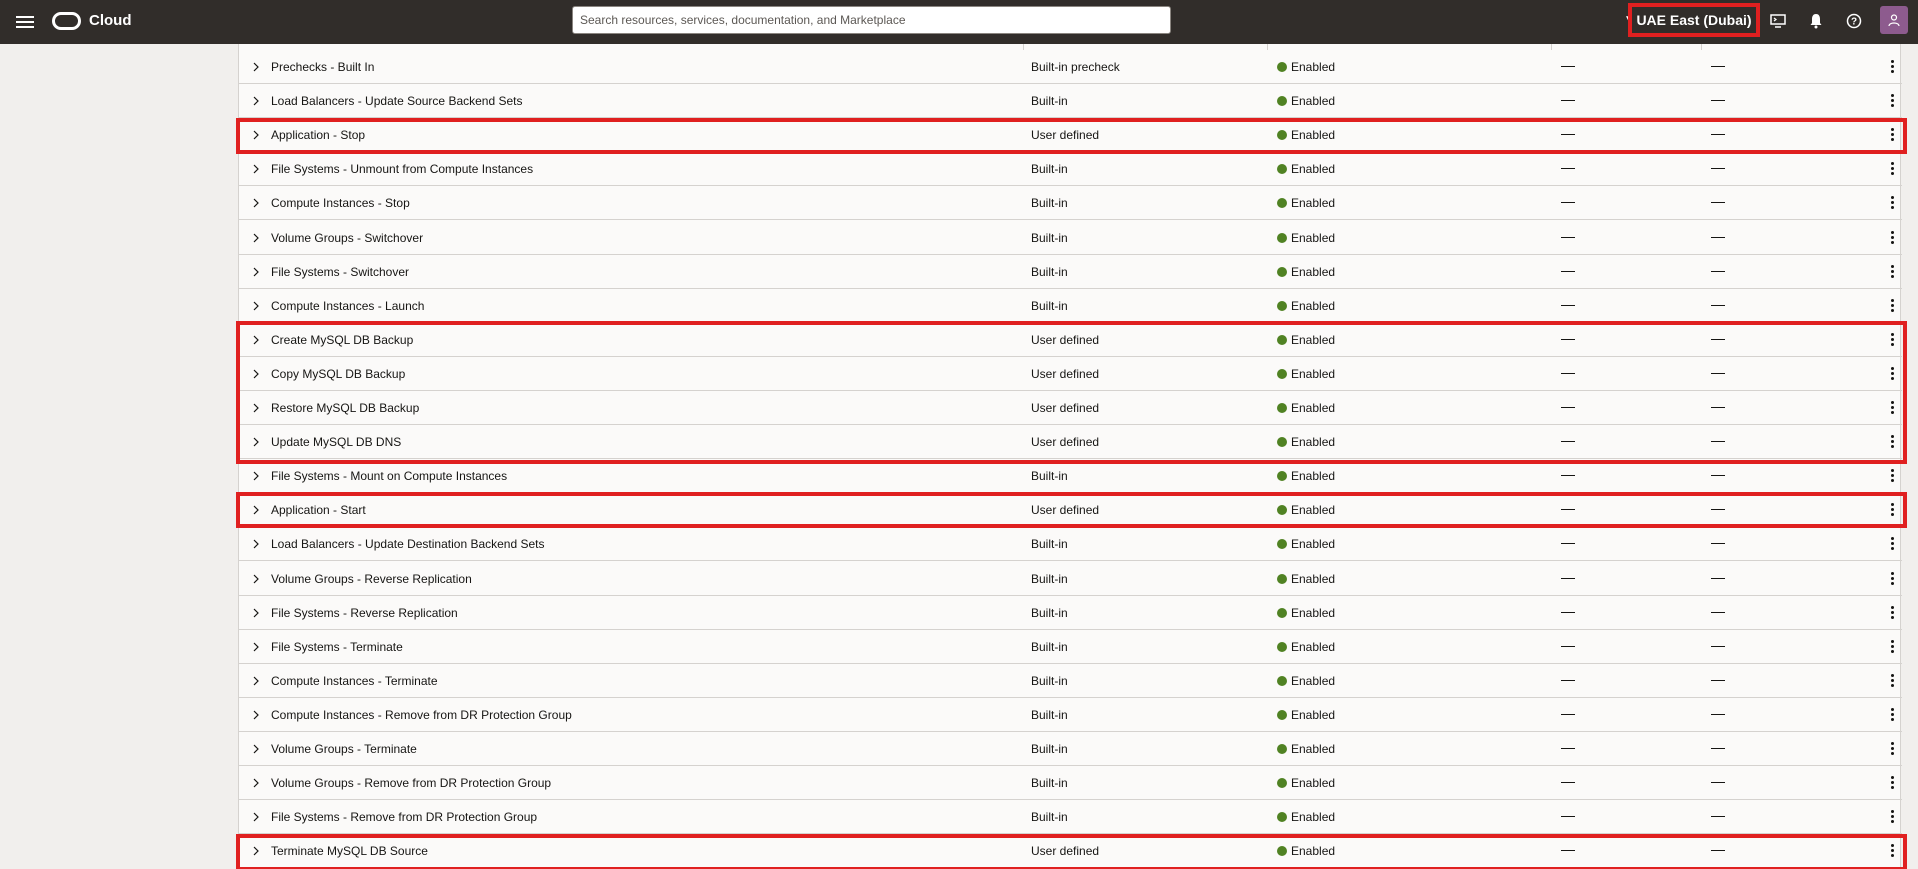  What do you see at coordinates (25, 22) in the screenshot?
I see `hamburger-menu-icon` at bounding box center [25, 22].